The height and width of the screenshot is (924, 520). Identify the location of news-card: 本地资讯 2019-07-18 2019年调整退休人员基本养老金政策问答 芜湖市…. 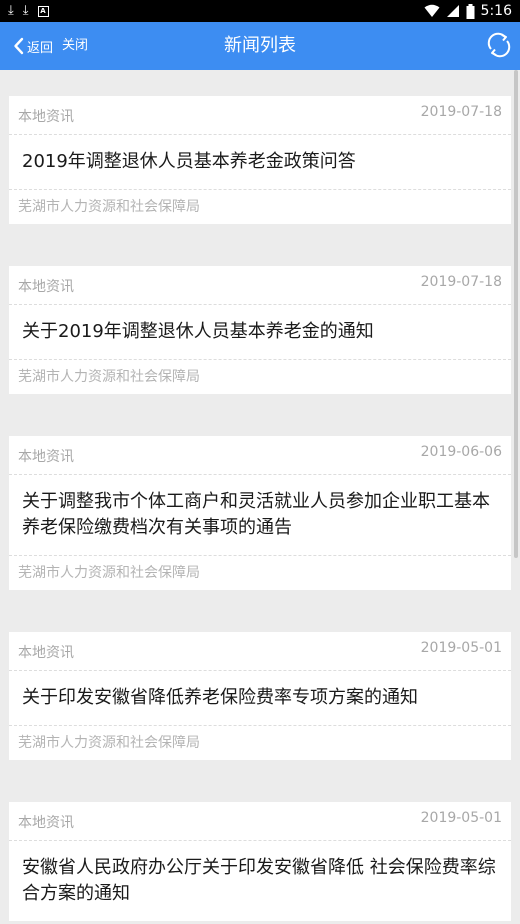
(260, 160).